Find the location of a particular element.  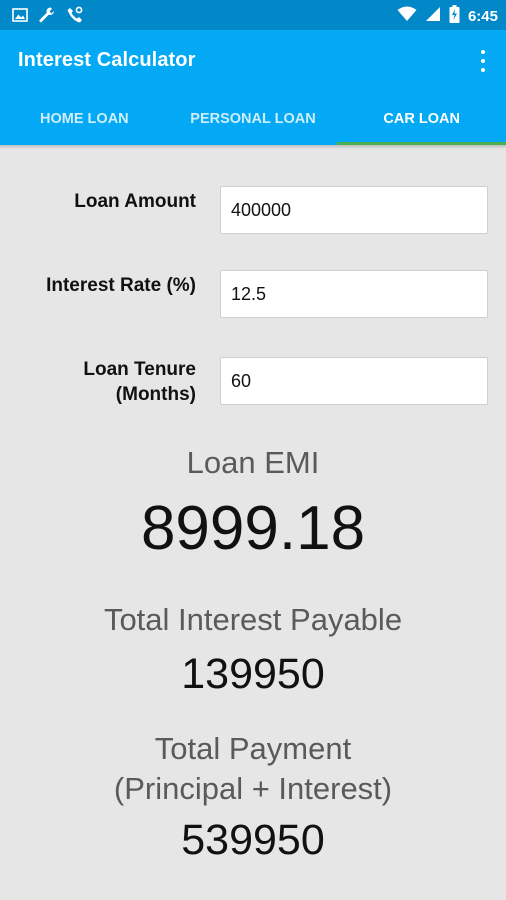

app-title: Interest Calculator is located at coordinates (107, 60).